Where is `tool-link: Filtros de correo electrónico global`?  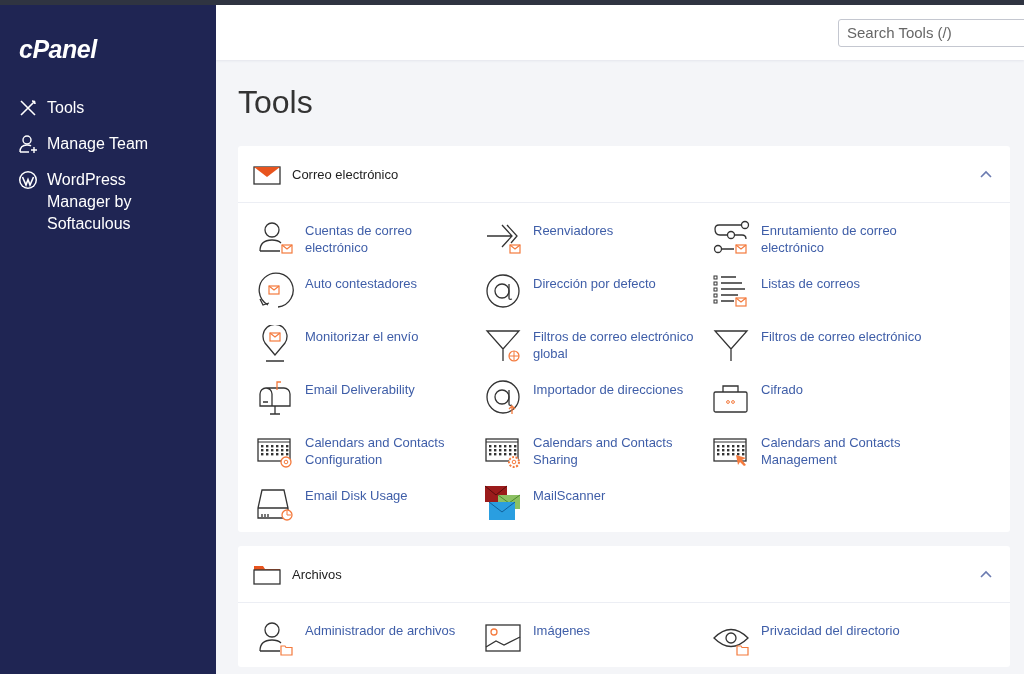 tool-link: Filtros de correo electrónico global is located at coordinates (619, 343).